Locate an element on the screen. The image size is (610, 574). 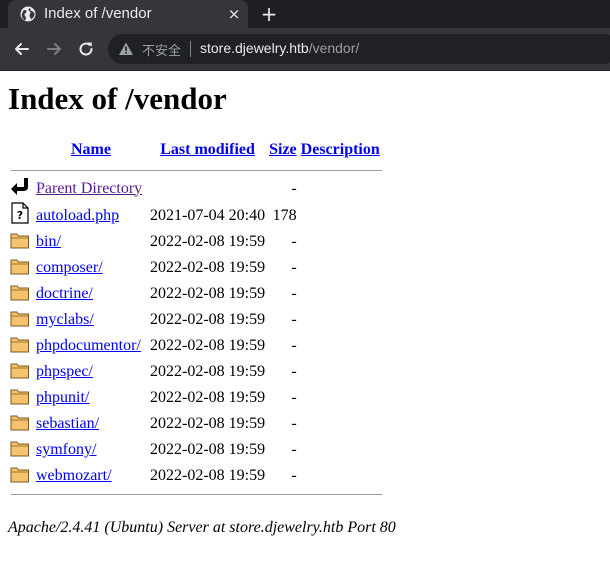
icon-column-header is located at coordinates (21, 150).